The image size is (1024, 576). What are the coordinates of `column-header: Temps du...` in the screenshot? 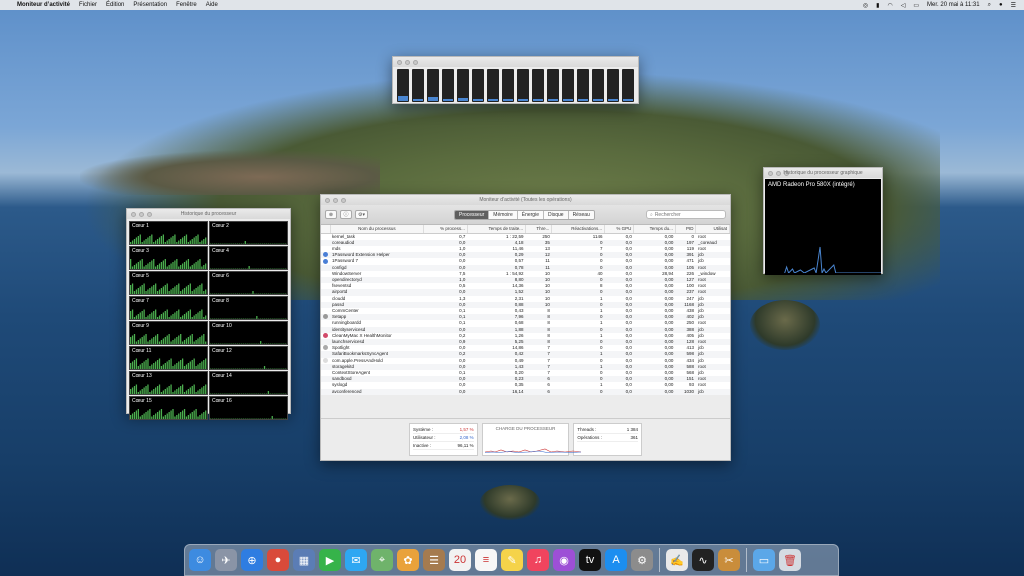 It's located at (654, 229).